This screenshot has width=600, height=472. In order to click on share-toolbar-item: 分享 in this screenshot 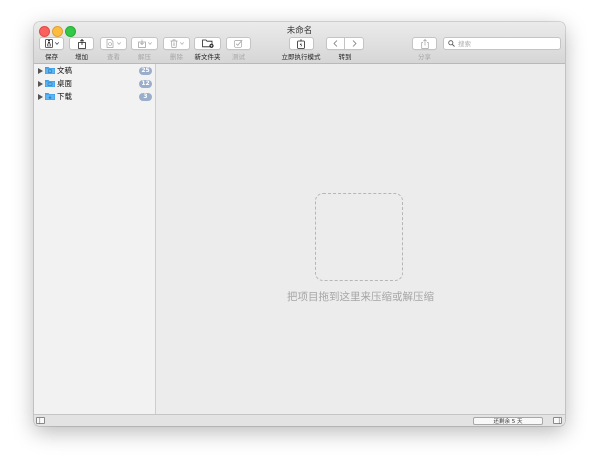, I will do `click(424, 49)`.